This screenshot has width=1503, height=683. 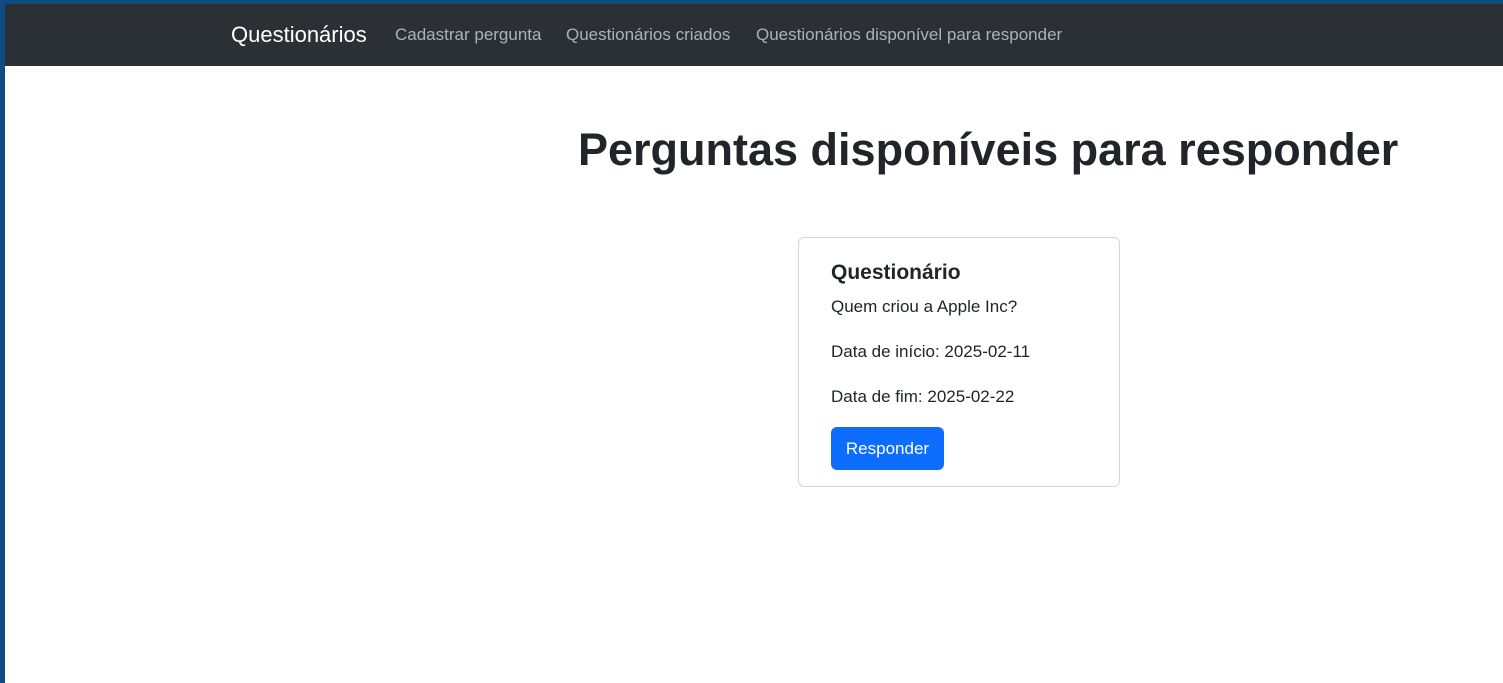 I want to click on nav-link-questionarios-criados: Questionários criados, so click(x=648, y=35).